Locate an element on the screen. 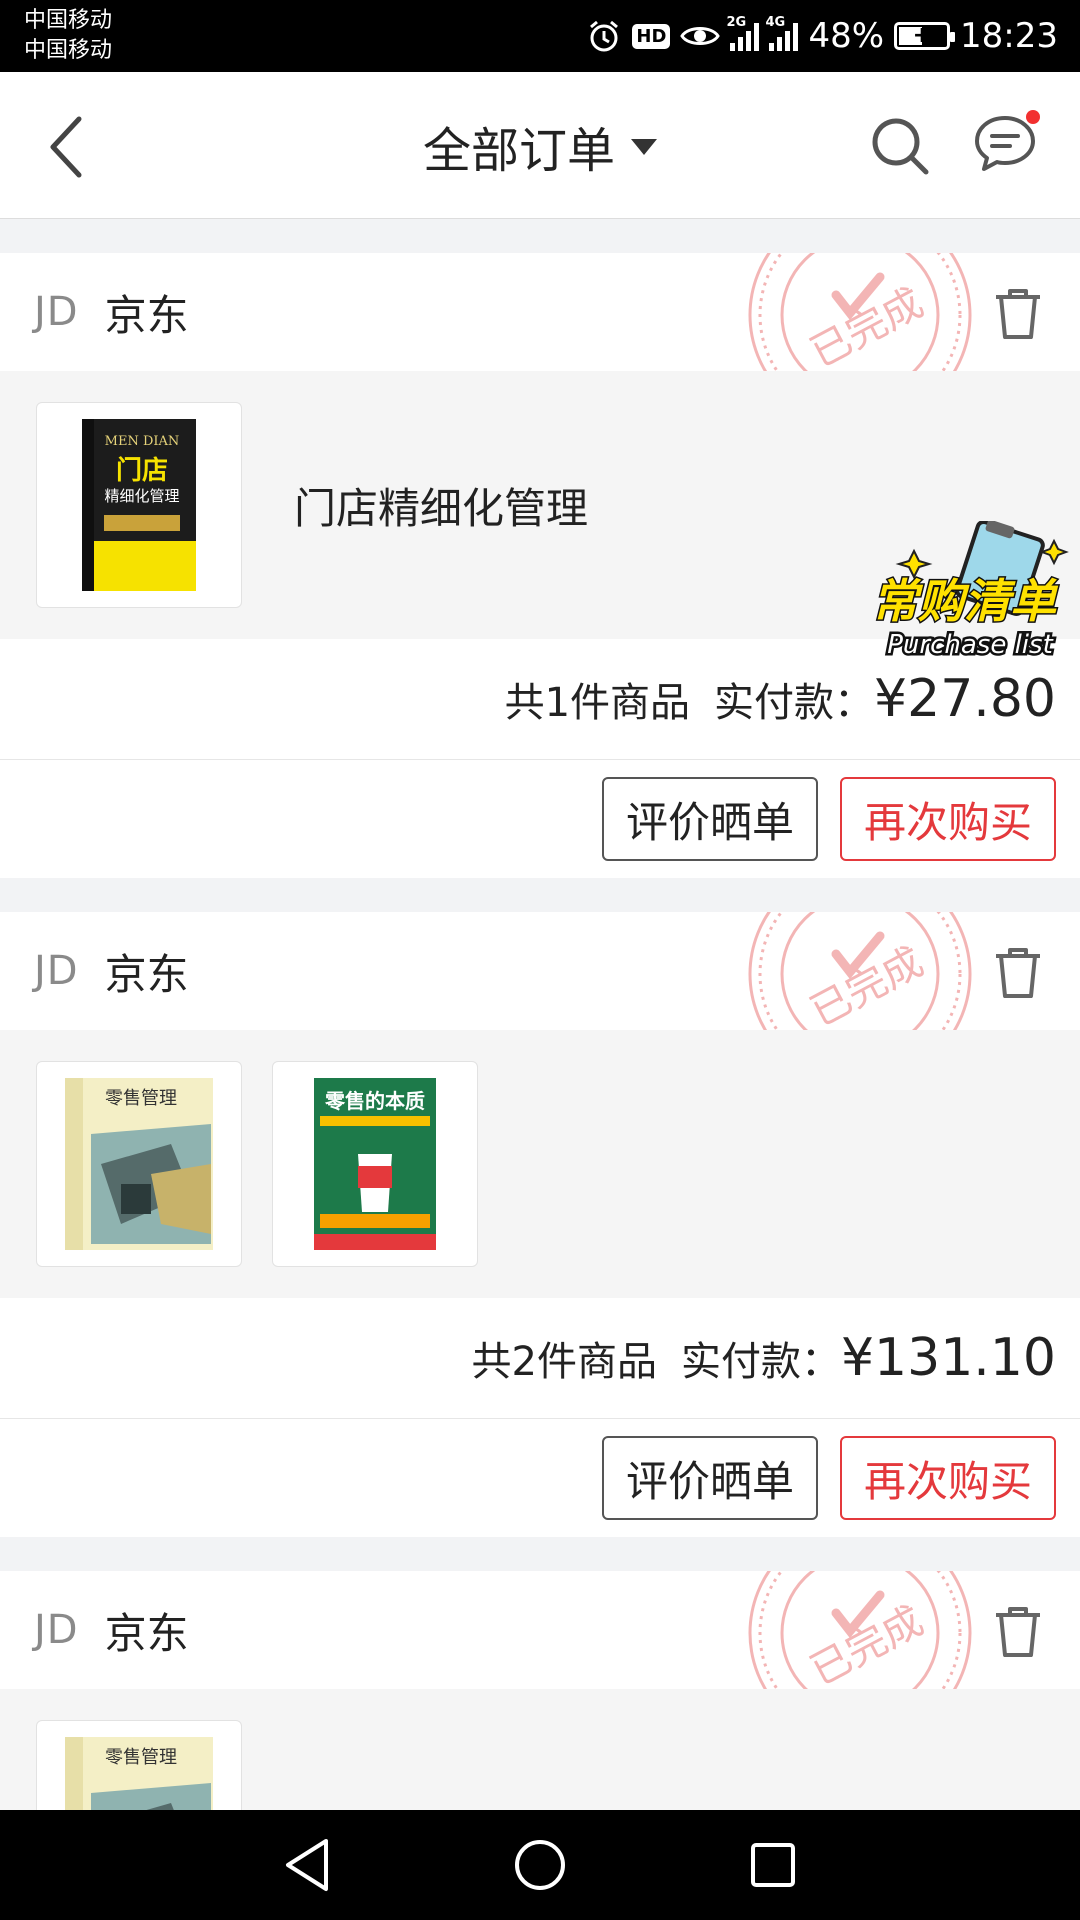 The height and width of the screenshot is (1920, 1080). item-count: 共2件商品 is located at coordinates (564, 1362).